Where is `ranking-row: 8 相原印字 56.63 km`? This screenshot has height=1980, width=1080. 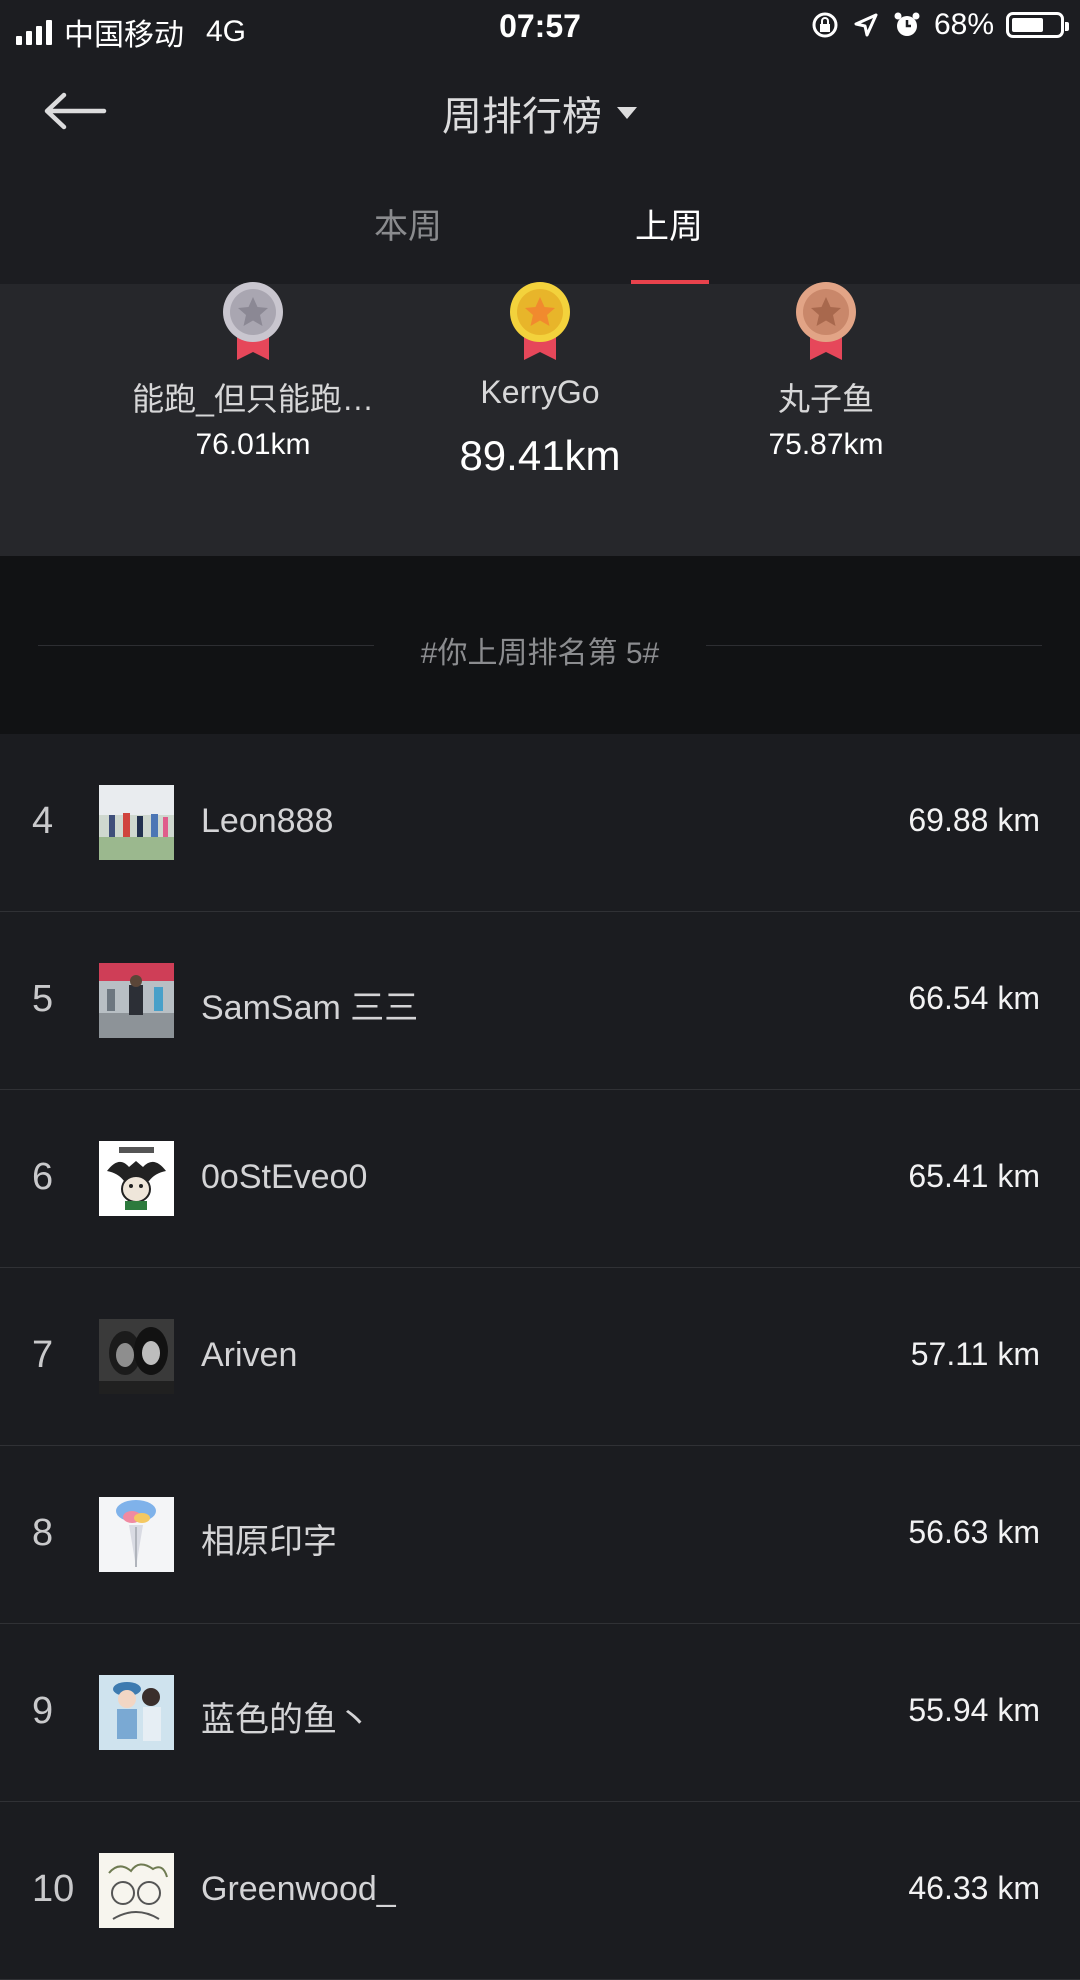 ranking-row: 8 相原印字 56.63 km is located at coordinates (540, 1535).